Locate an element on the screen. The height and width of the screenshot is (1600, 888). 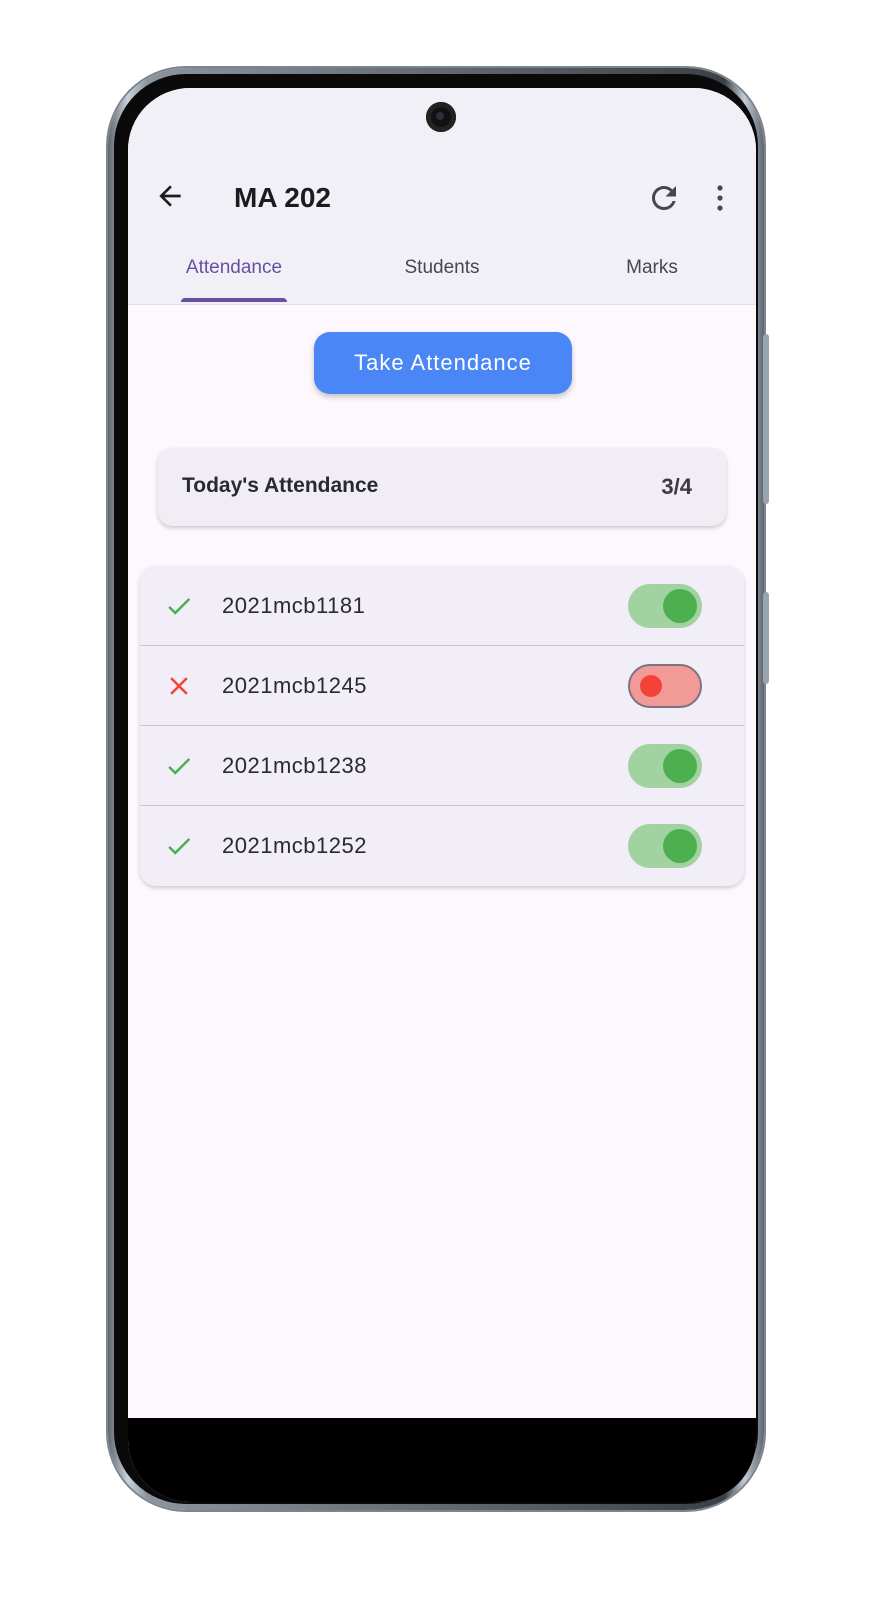
summary-count: 3/4 is located at coordinates (676, 486).